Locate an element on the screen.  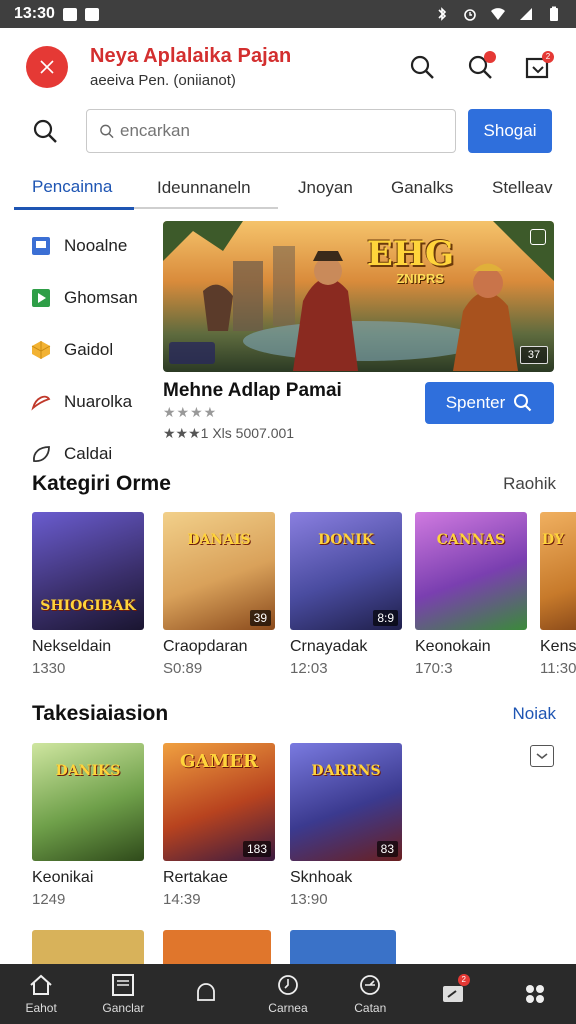
side-item-nuarolka: Nuarolka is located at coordinates (95, 402).